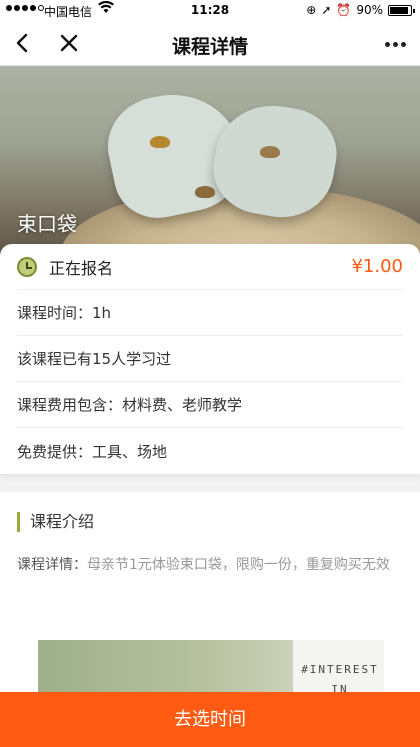 Image resolution: width=420 pixels, height=747 pixels. Describe the element at coordinates (210, 451) in the screenshot. I see `free-provided-row: 免费提供：工具、场地` at that location.